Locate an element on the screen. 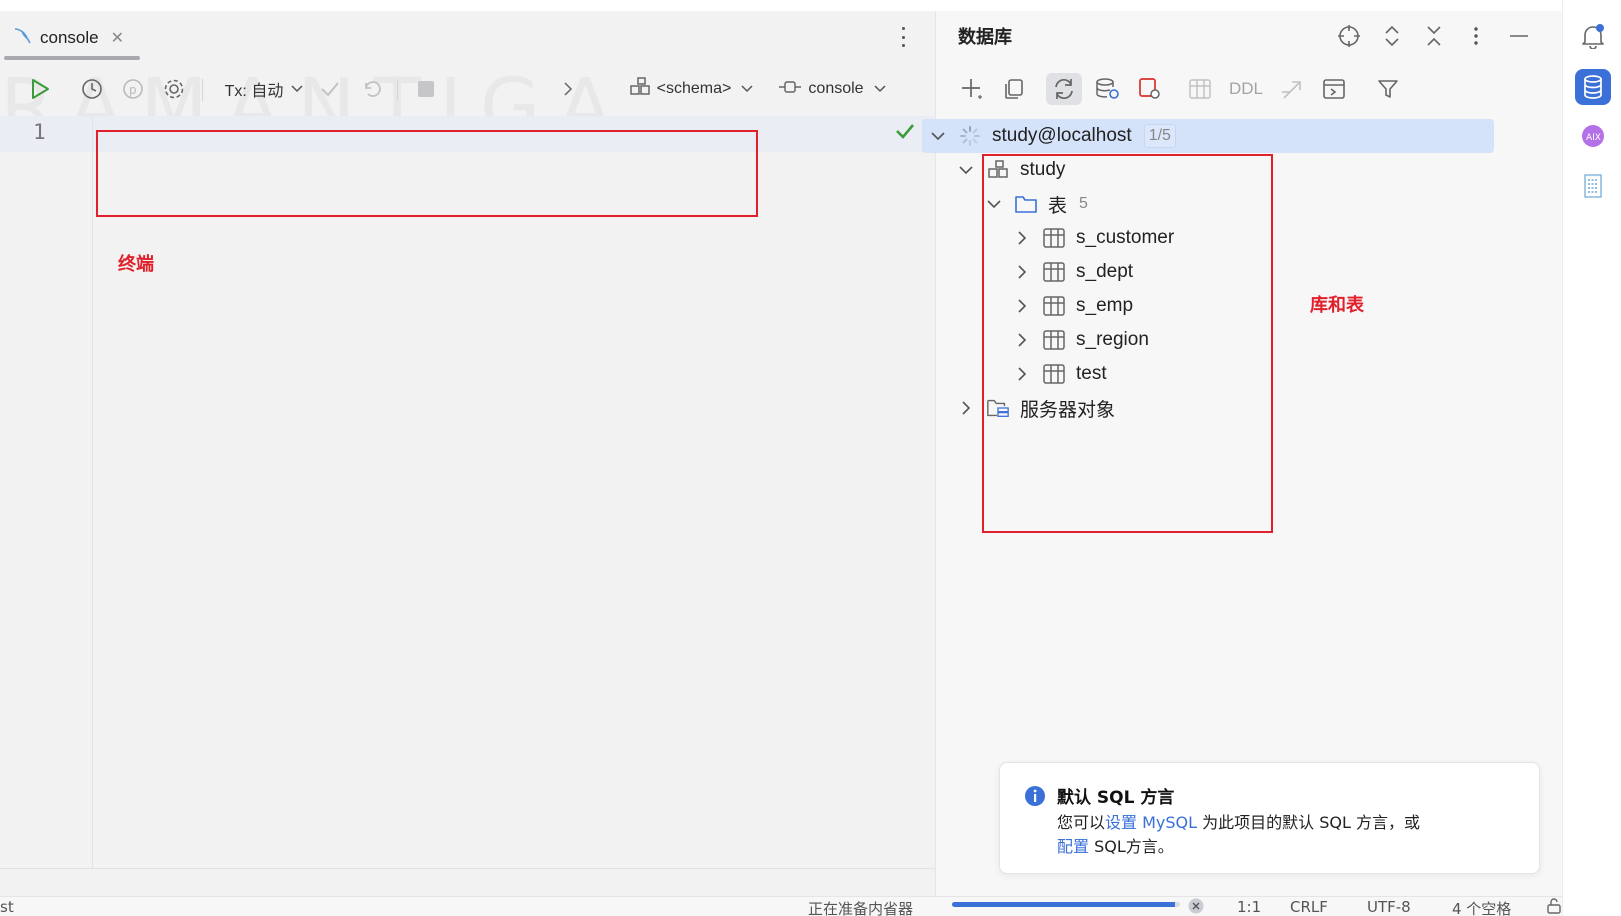  collapse-all-icon is located at coordinates (1434, 36).